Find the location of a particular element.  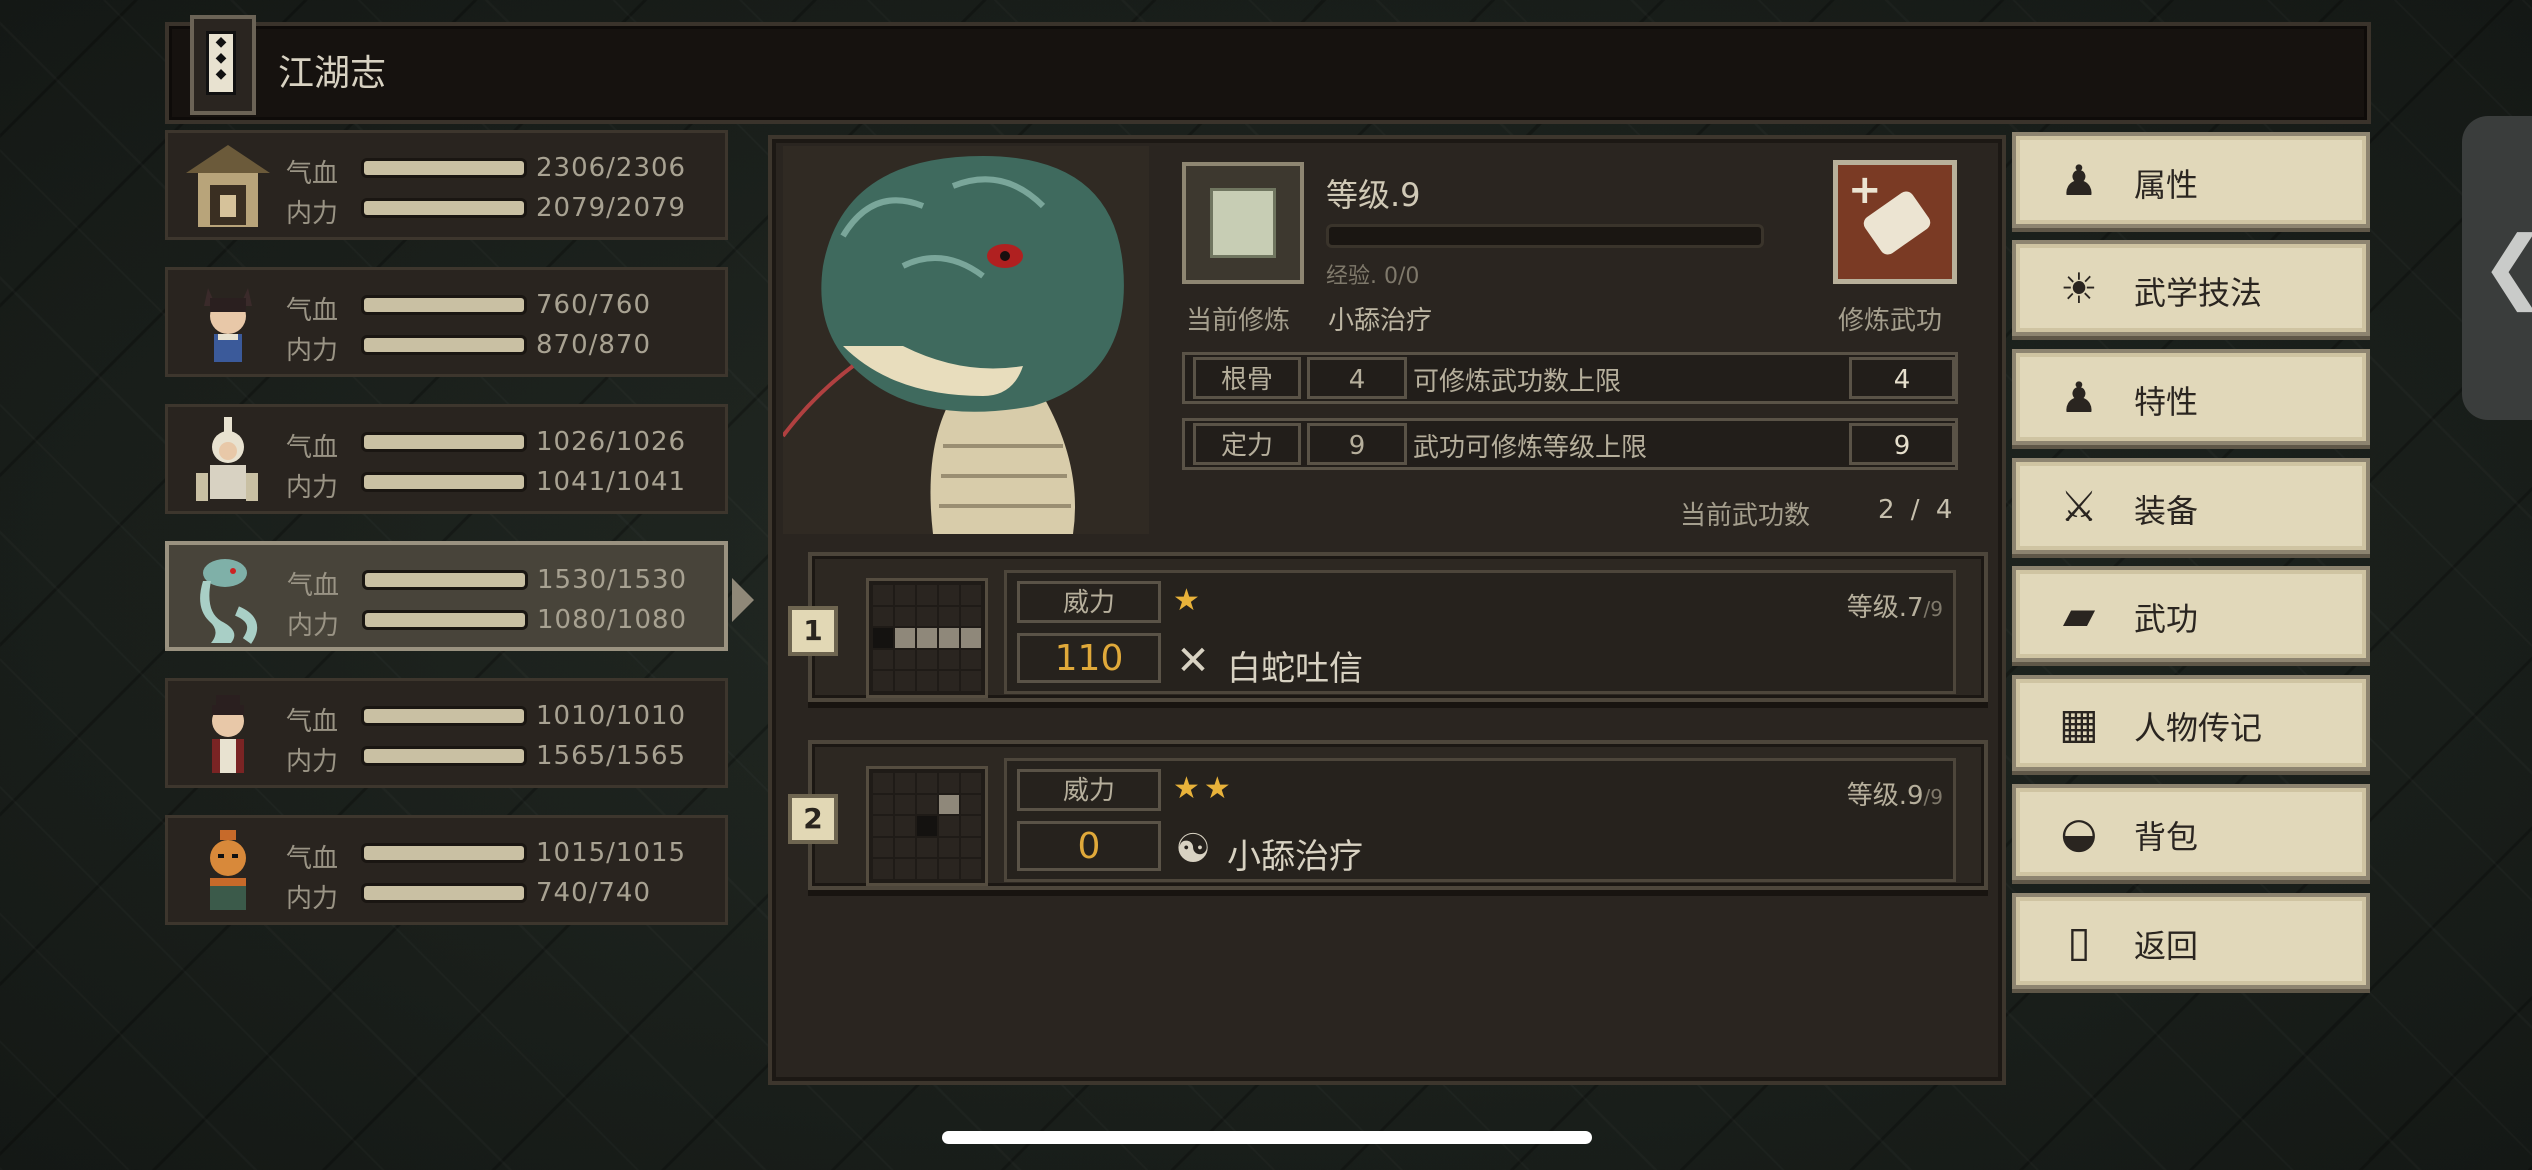

exp-bar is located at coordinates (1545, 236).